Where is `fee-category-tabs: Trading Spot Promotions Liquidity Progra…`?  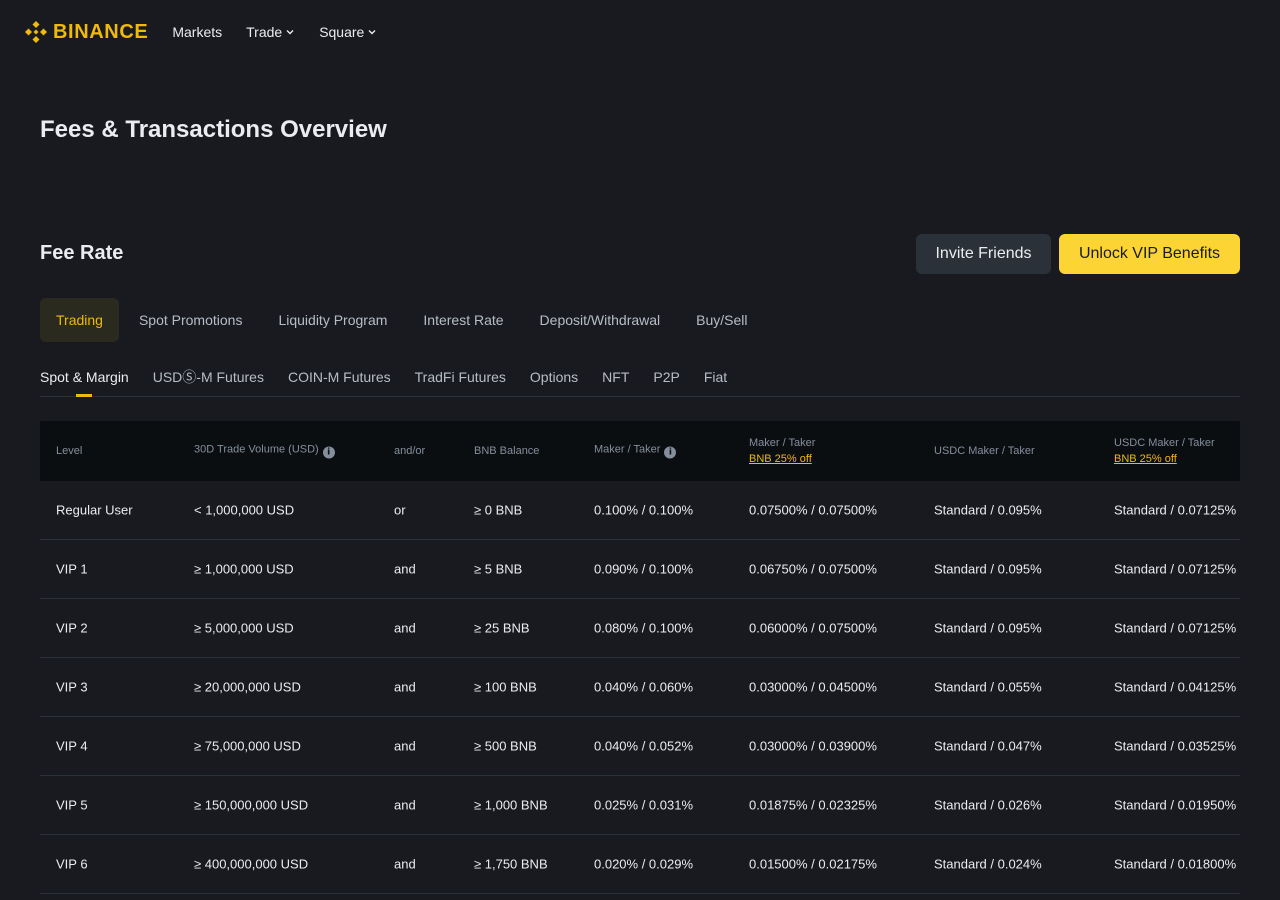 fee-category-tabs: Trading Spot Promotions Liquidity Progra… is located at coordinates (404, 320).